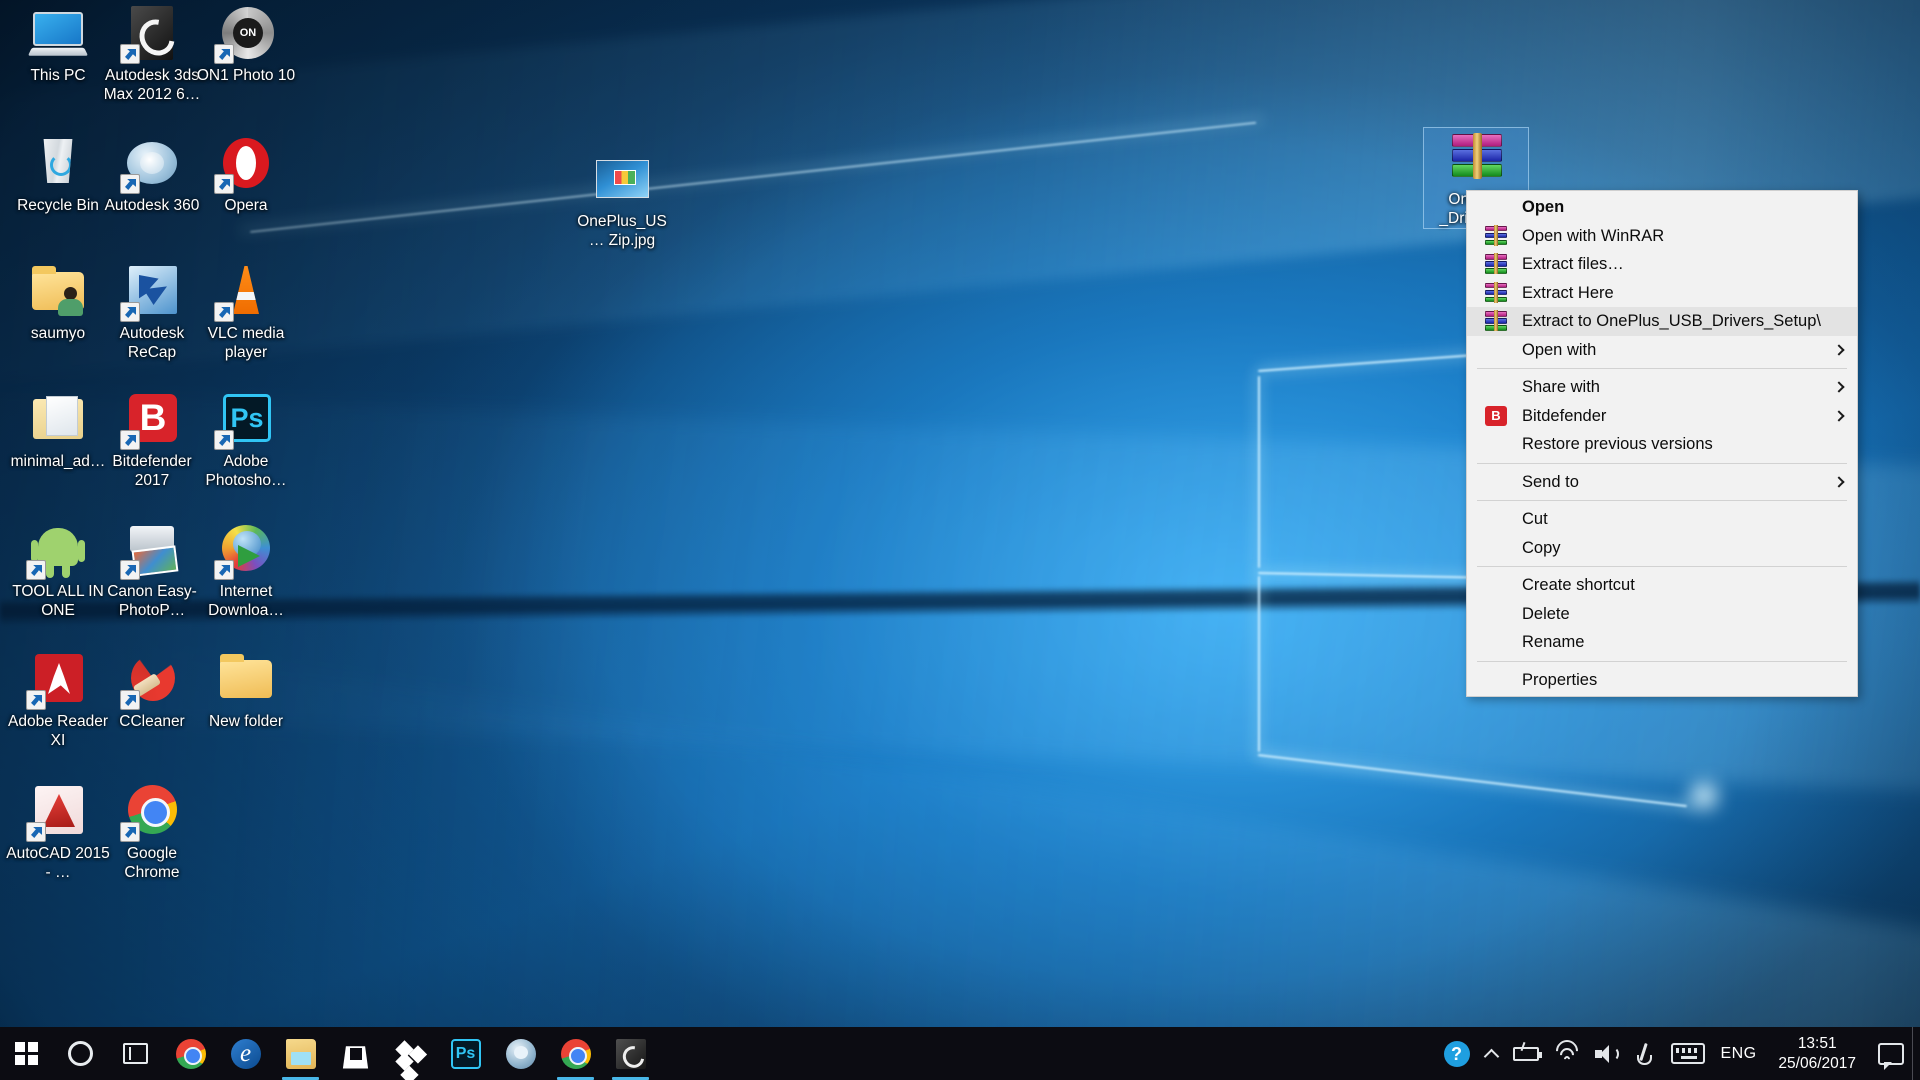 The width and height of the screenshot is (1920, 1080). What do you see at coordinates (244, 34) in the screenshot?
I see `a-on1-icon` at bounding box center [244, 34].